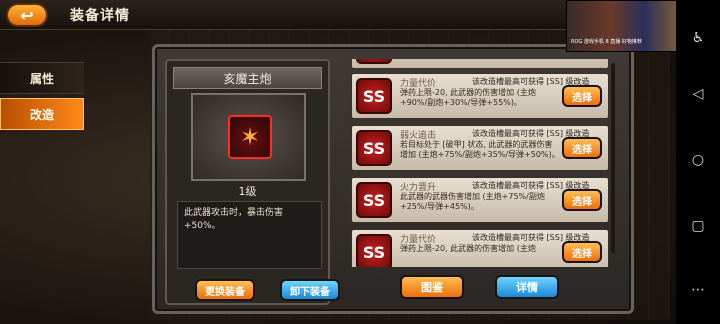 This screenshot has height=324, width=720. I want to click on unequip-button: 卸下装备, so click(310, 290).